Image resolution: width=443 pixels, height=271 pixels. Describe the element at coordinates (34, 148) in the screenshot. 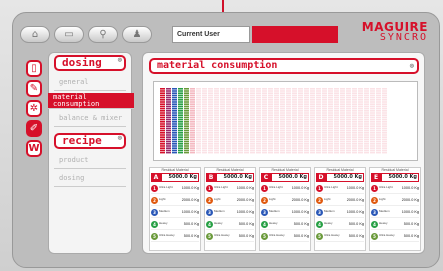

I see `bin-icon: W` at that location.